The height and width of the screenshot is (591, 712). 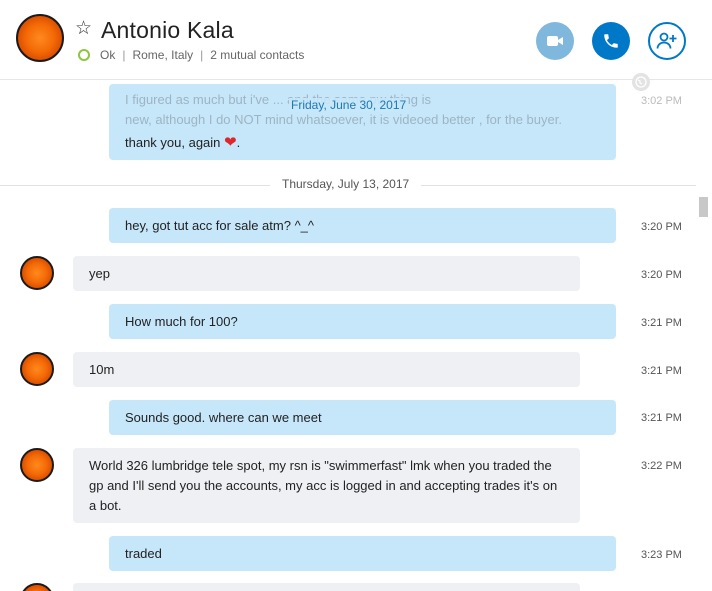 What do you see at coordinates (181, 321) in the screenshot?
I see `message-text: How much for 100?` at bounding box center [181, 321].